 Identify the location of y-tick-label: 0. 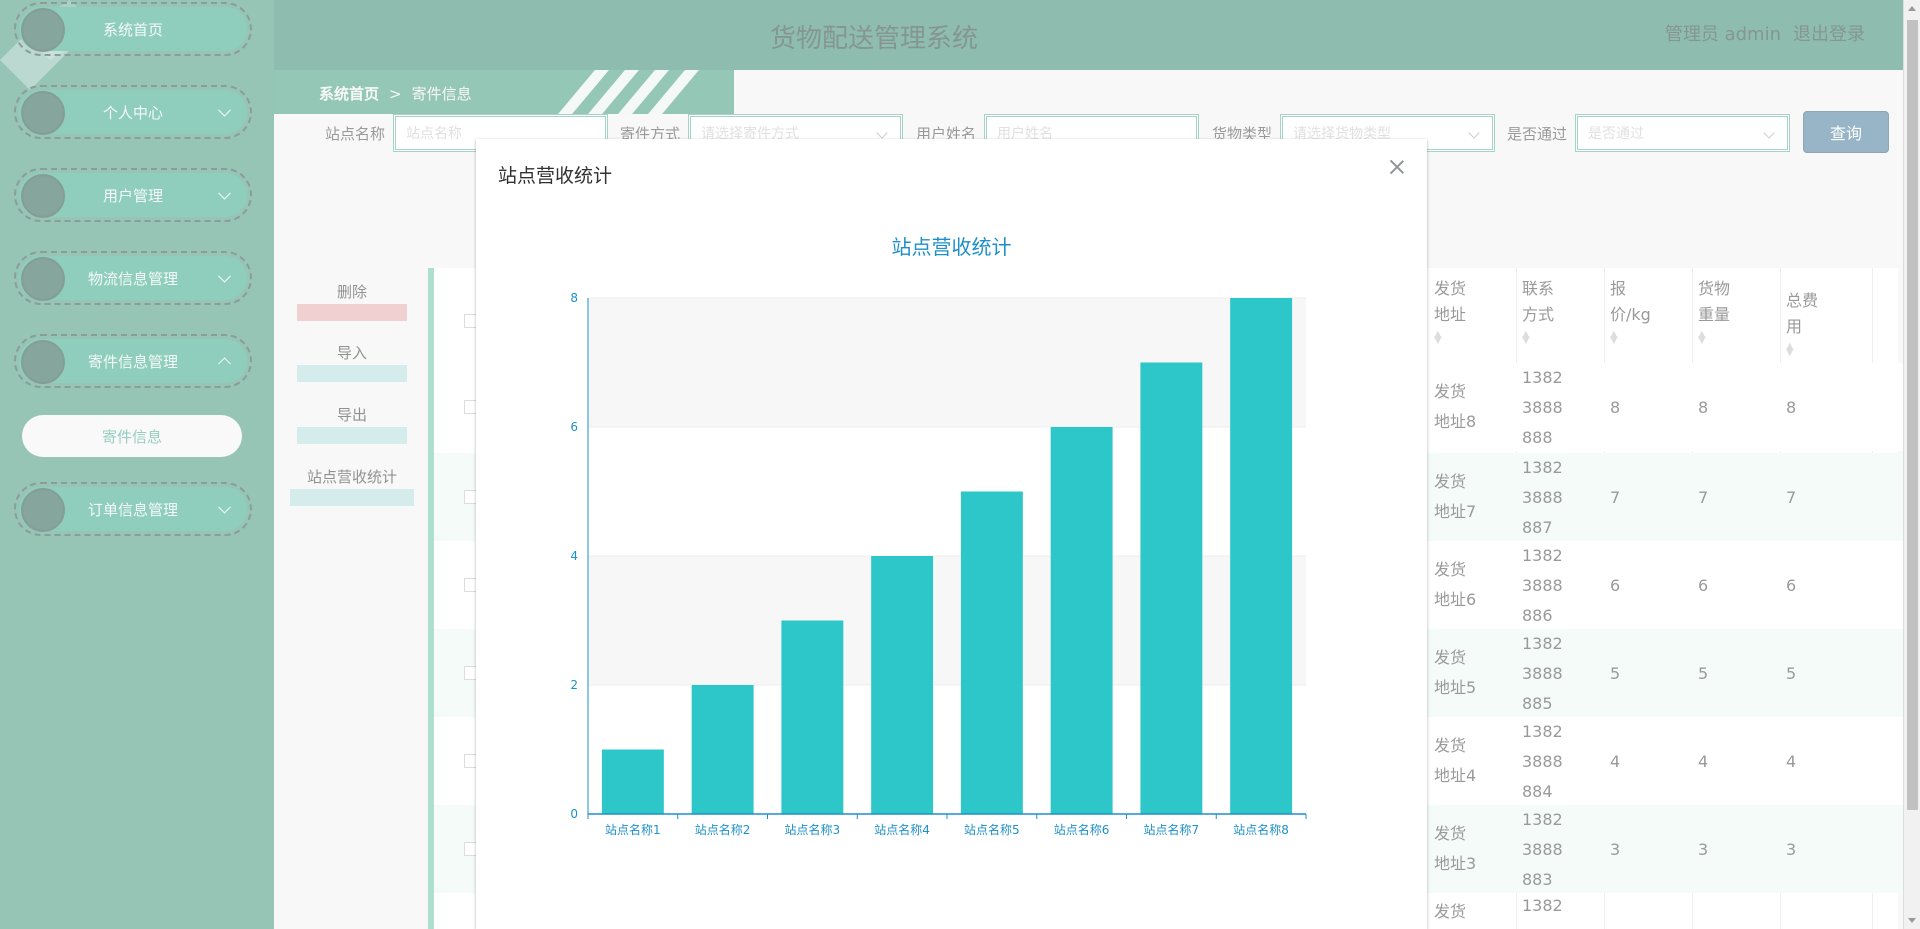
(574, 814).